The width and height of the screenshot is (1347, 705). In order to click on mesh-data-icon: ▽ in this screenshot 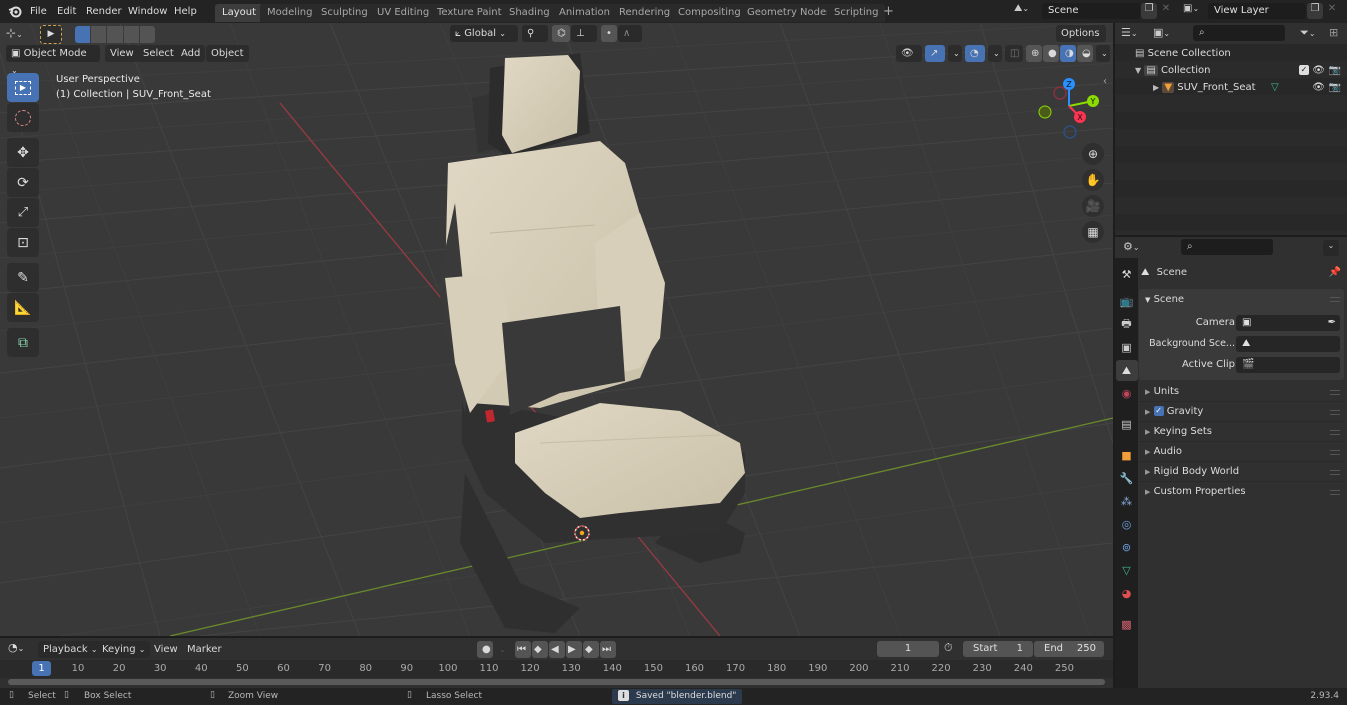, I will do `click(1275, 87)`.